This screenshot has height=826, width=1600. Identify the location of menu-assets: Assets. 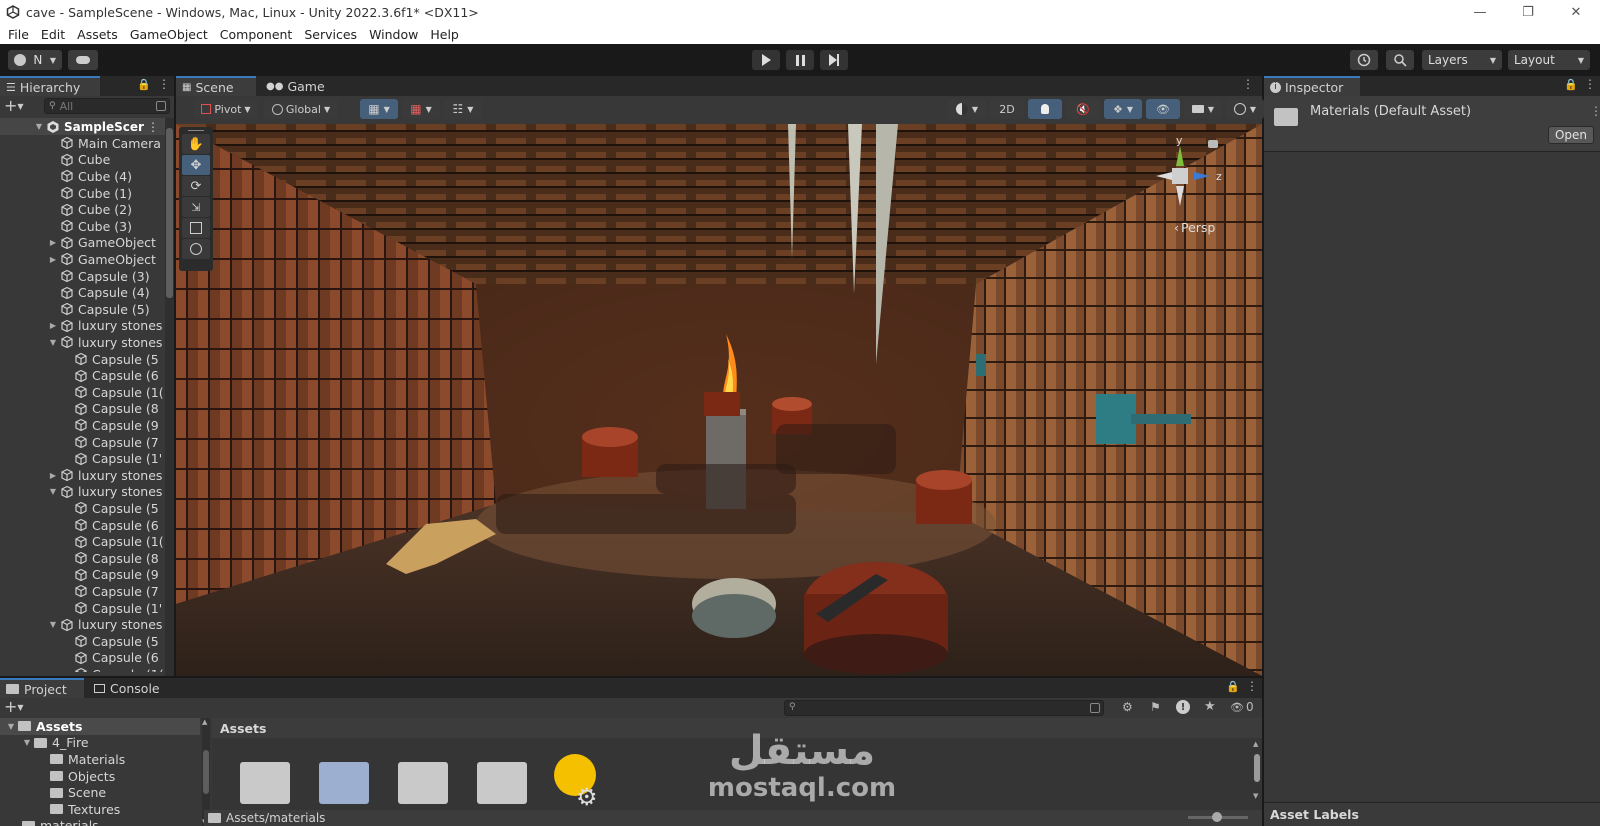
(97, 34).